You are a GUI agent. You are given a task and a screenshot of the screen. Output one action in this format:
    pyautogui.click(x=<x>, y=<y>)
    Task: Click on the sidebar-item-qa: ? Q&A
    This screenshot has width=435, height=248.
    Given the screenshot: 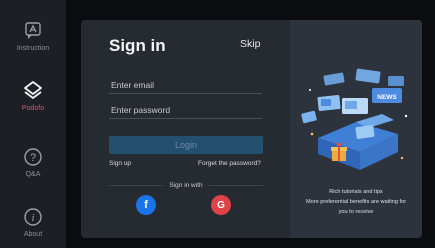 What is the action you would take?
    pyautogui.click(x=33, y=162)
    